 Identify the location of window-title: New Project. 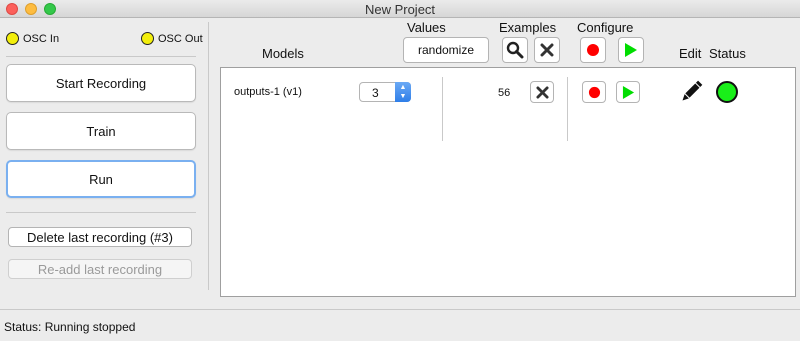
(400, 9).